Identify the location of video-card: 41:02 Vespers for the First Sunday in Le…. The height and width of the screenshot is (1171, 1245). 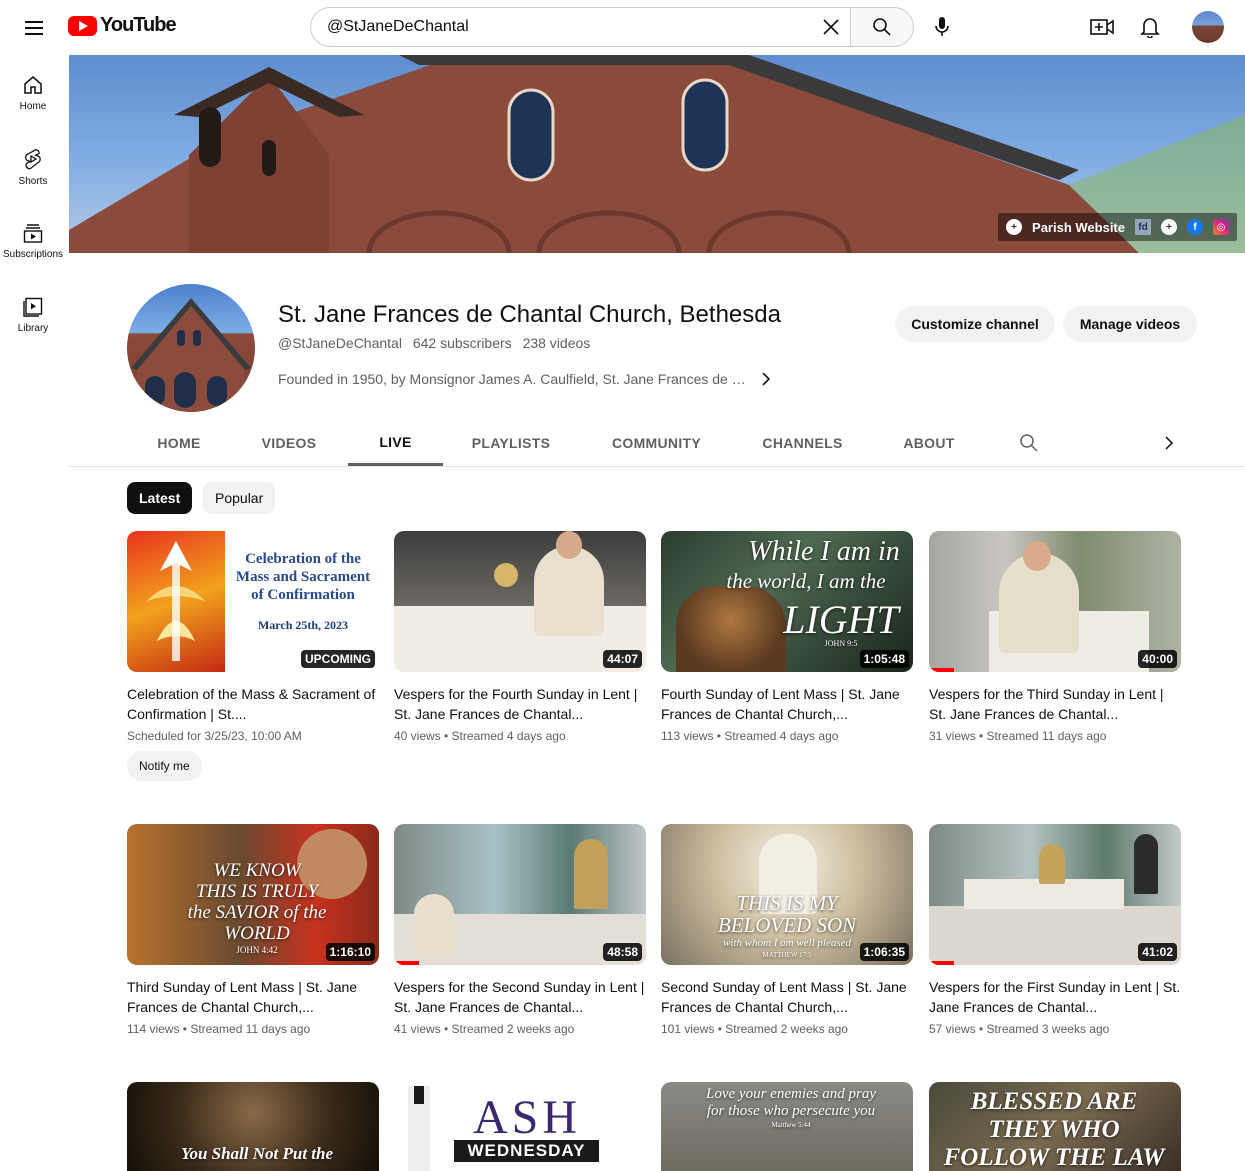
(1055, 930).